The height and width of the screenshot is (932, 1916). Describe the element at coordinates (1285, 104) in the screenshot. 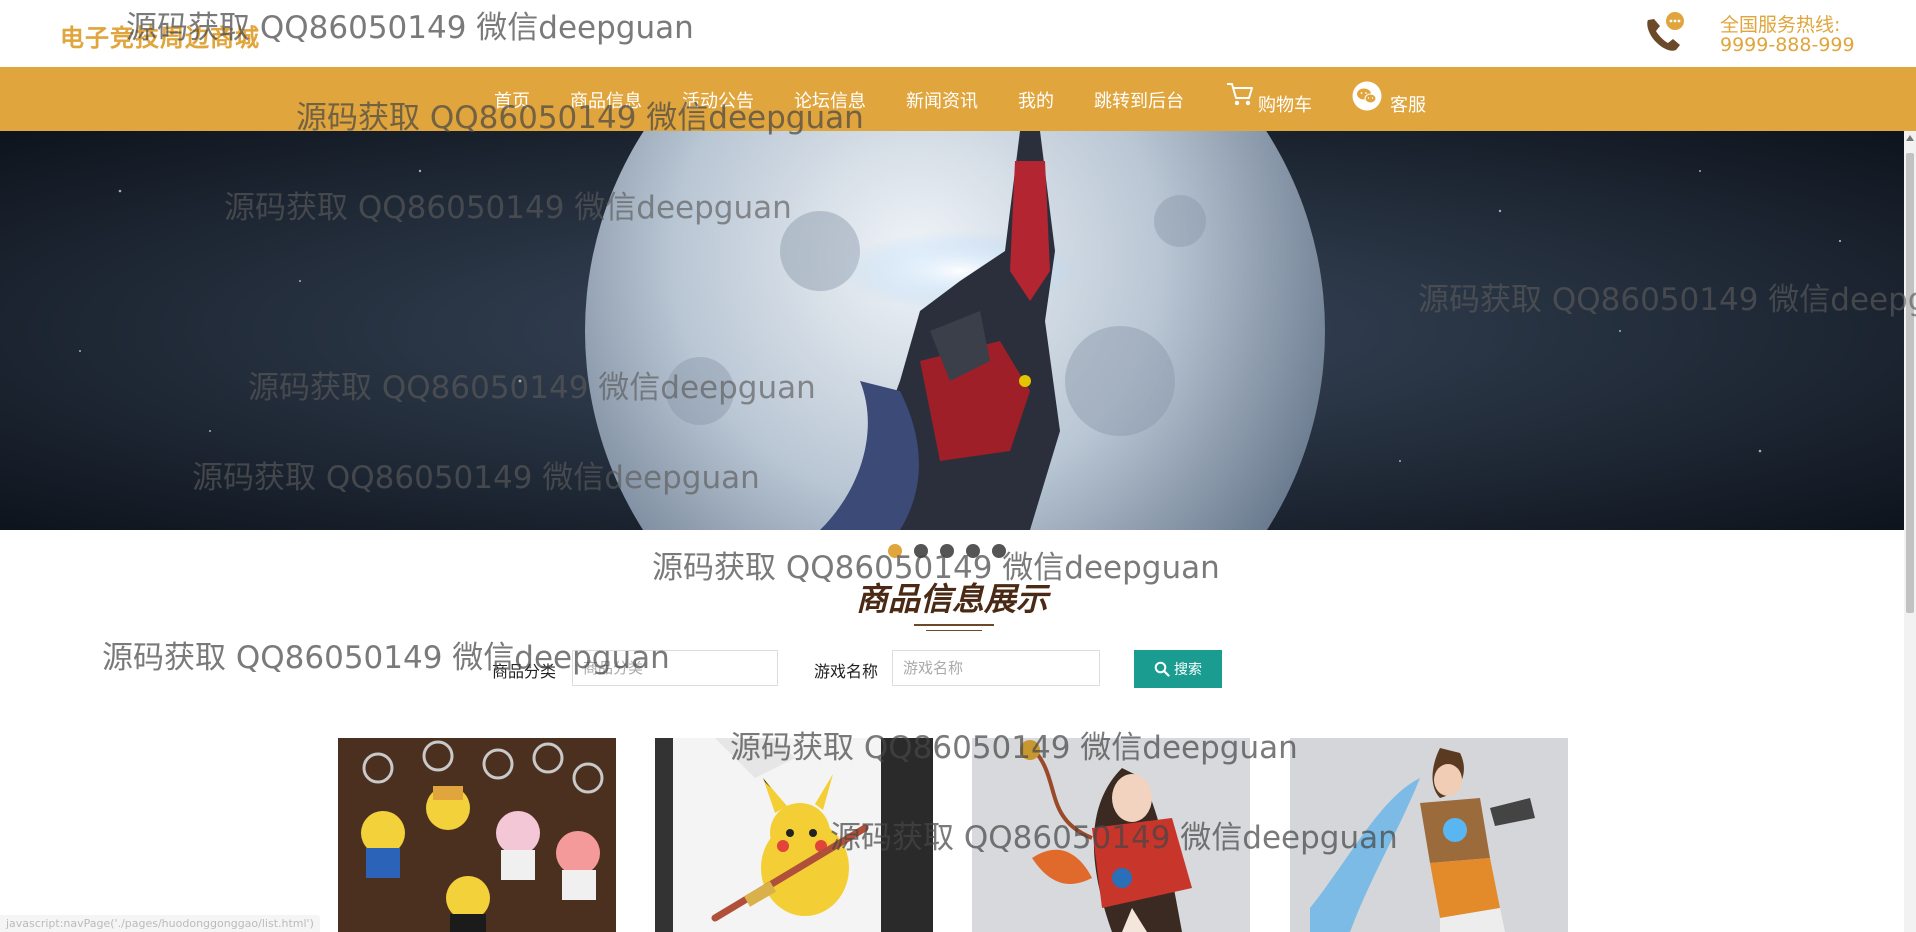

I see `nav-item-cart: 购物车` at that location.